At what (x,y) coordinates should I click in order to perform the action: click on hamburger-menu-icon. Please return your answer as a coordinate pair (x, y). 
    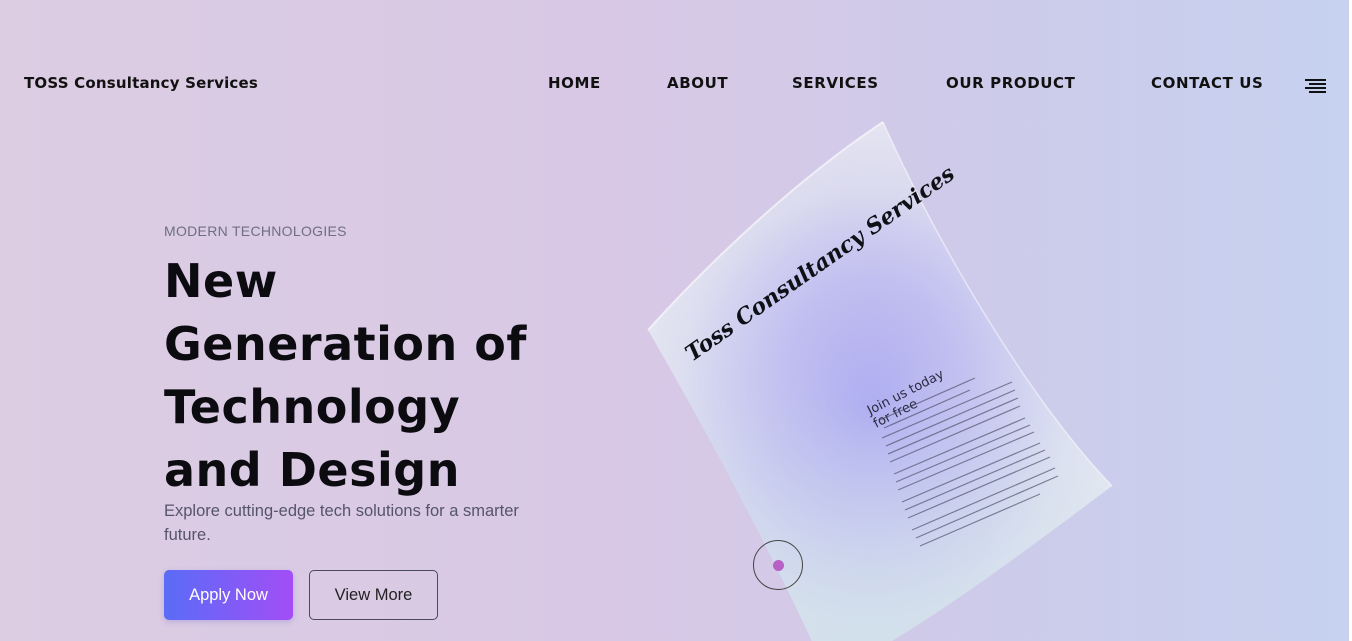
    Looking at the image, I should click on (1315, 86).